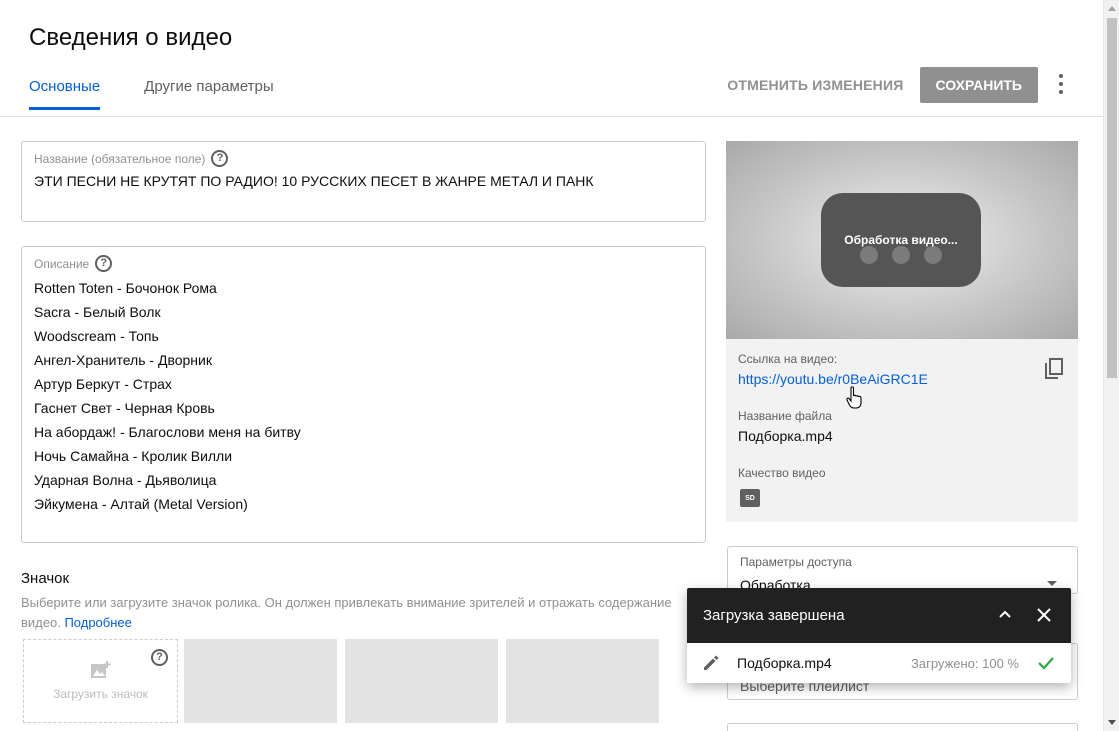 The image size is (1119, 731). I want to click on hand-cursor-icon, so click(854, 397).